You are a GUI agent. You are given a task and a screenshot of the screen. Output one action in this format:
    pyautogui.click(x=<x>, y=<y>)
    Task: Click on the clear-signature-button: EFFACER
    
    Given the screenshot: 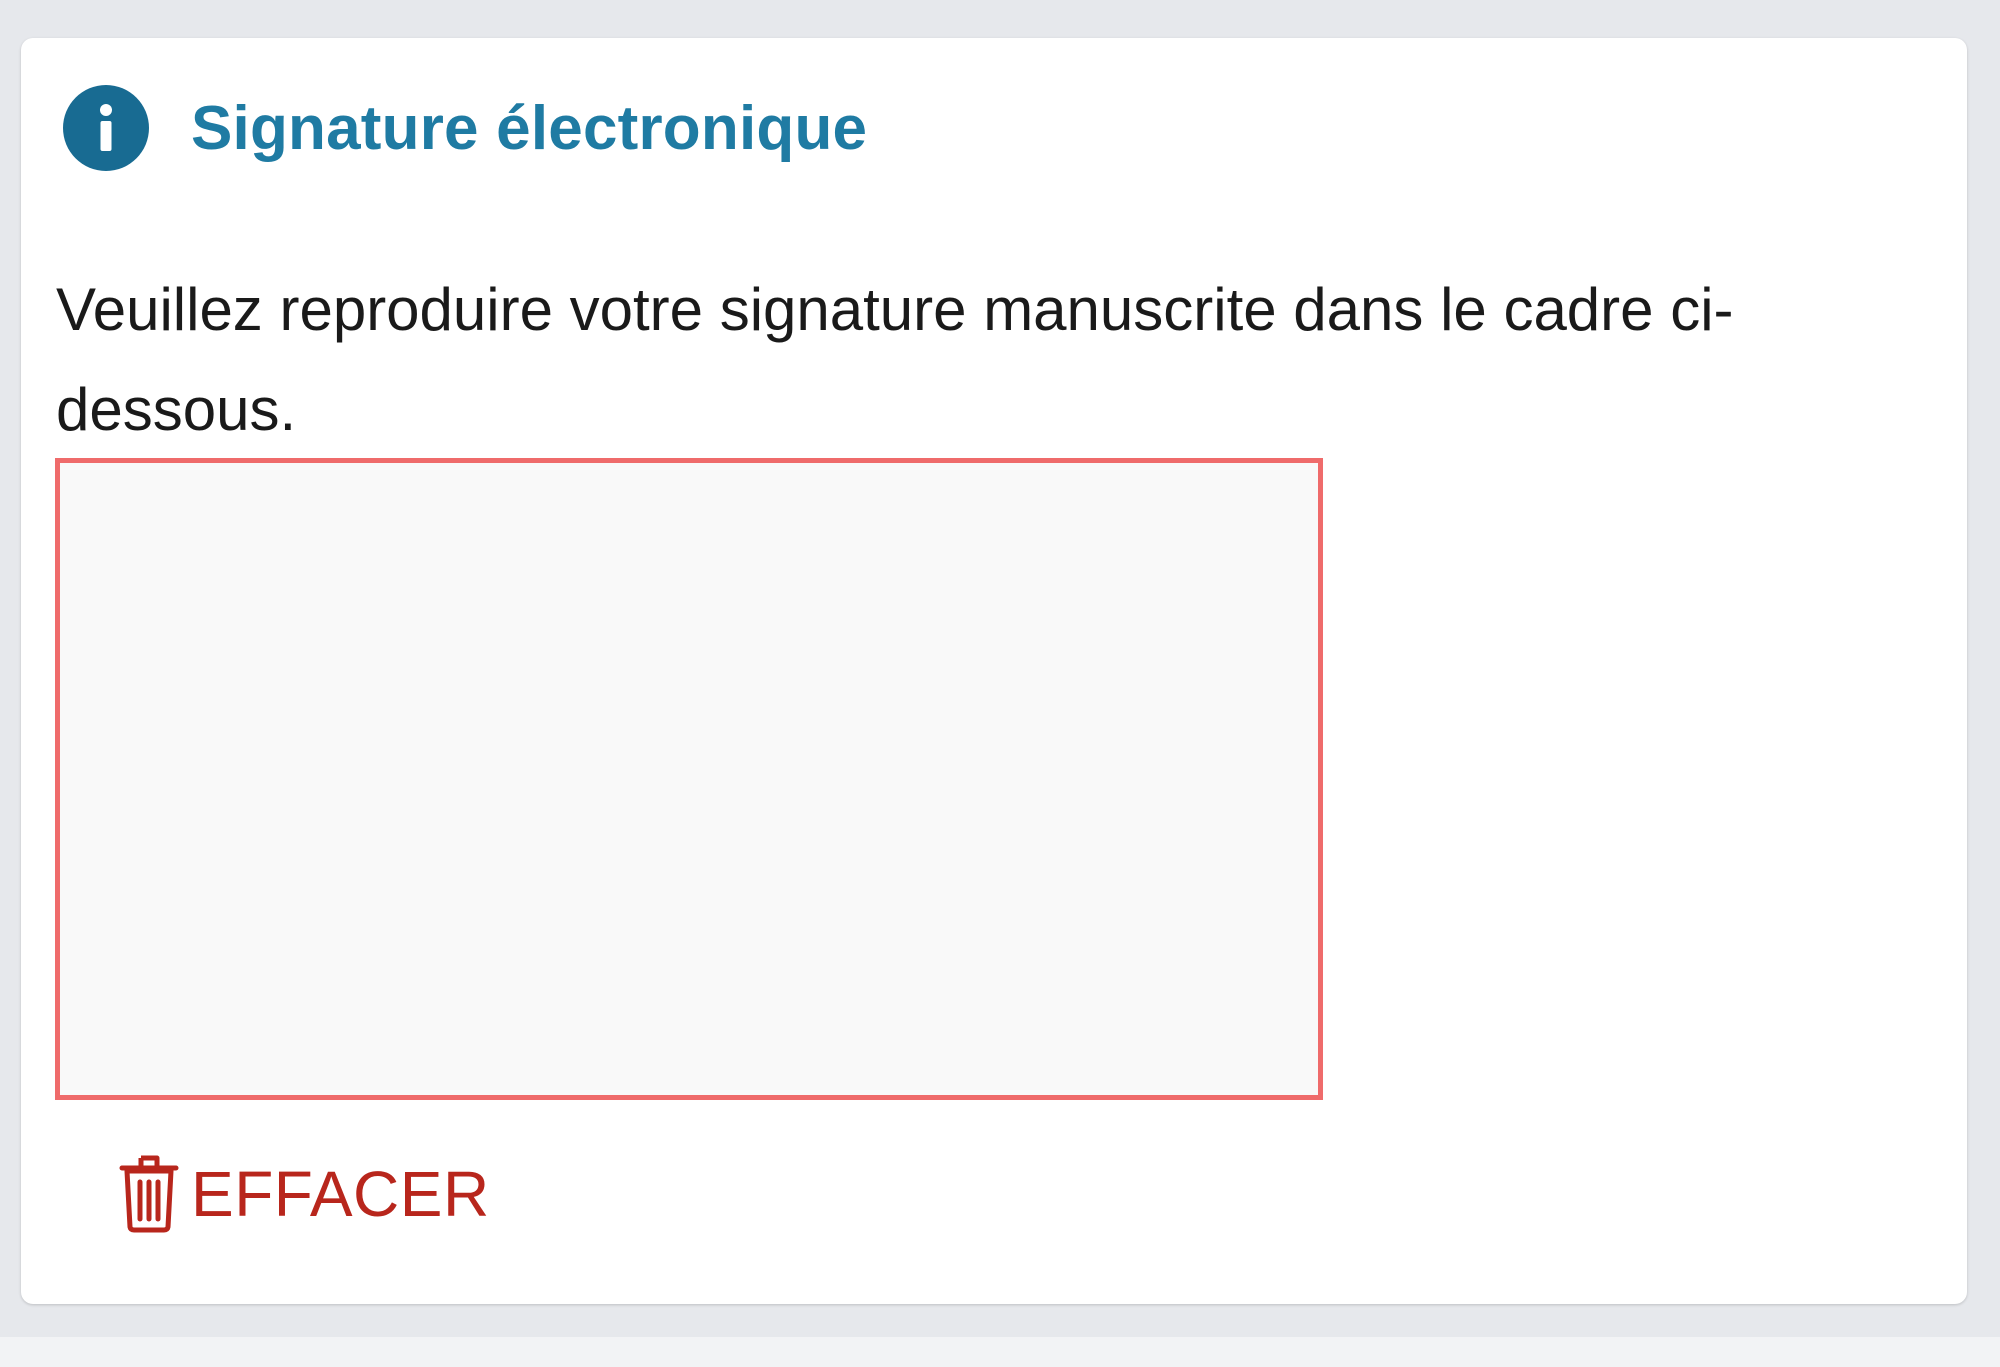 What is the action you would take?
    pyautogui.click(x=299, y=1194)
    